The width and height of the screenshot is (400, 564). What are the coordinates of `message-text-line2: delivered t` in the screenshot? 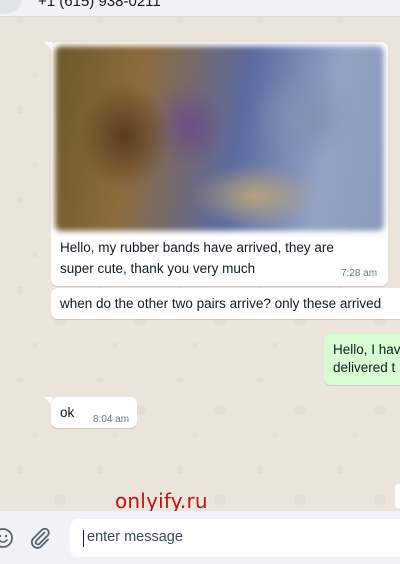 It's located at (364, 367).